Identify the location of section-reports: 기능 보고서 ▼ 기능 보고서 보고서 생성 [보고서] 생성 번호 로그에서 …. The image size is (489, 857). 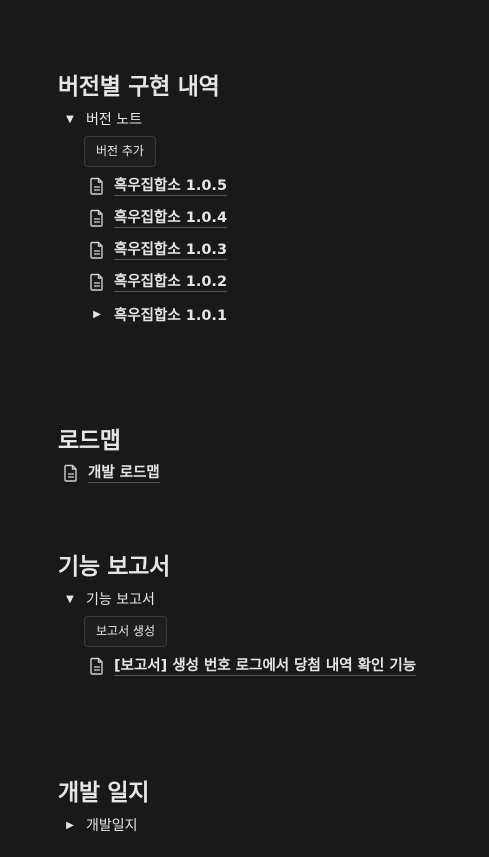
(273, 615).